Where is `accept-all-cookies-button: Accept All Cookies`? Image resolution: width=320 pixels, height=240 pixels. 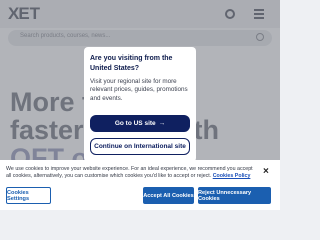 accept-all-cookies-button: Accept All Cookies is located at coordinates (168, 195).